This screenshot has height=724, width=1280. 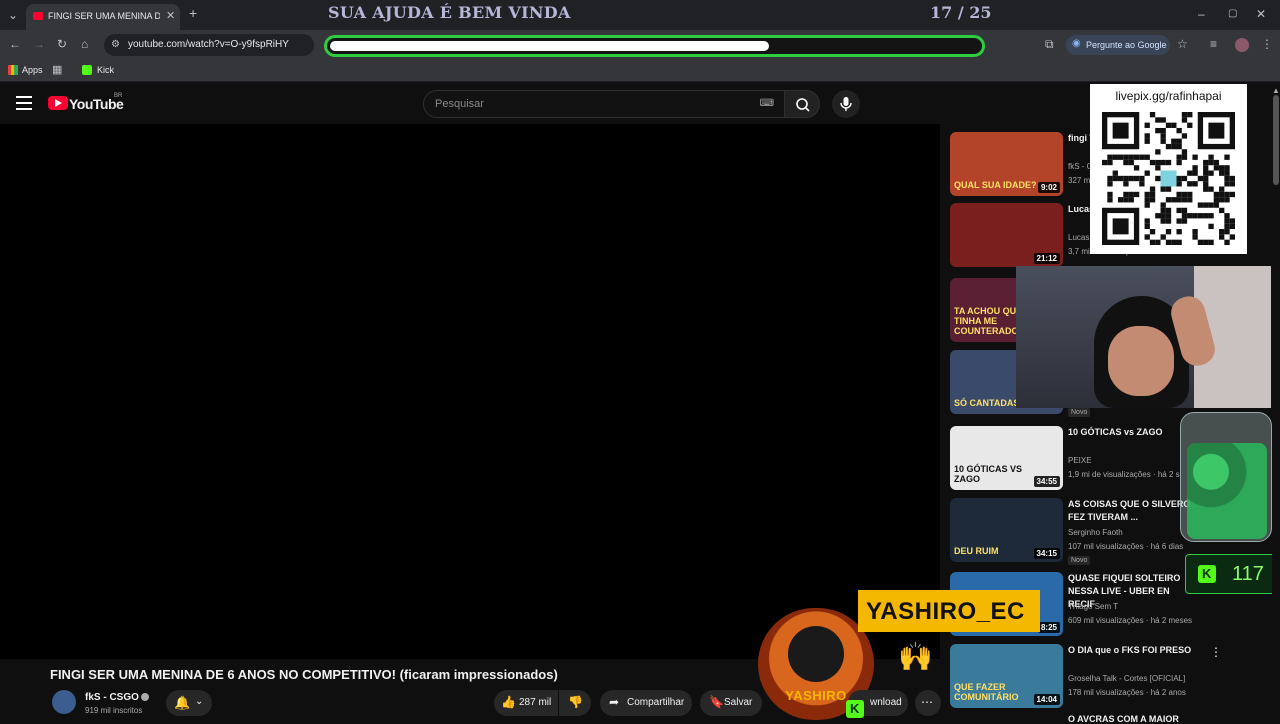 I want to click on url-text: youtube.com/watch?v=O-y9fspRiHY, so click(x=208, y=44).